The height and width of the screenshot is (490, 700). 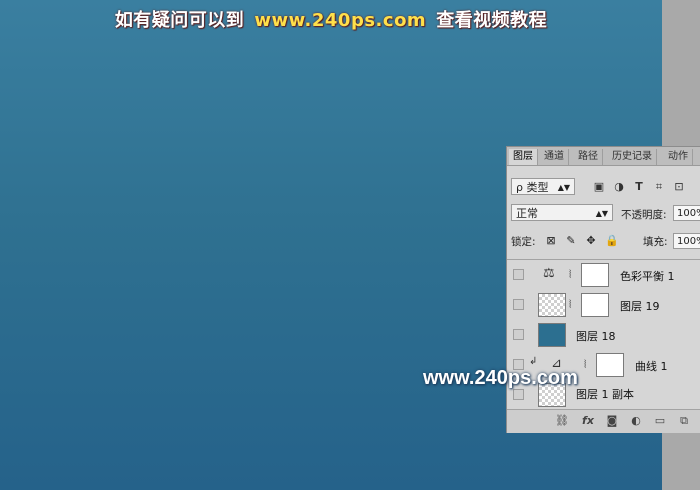 I want to click on shape-filter-icon: ⌗, so click(x=659, y=187).